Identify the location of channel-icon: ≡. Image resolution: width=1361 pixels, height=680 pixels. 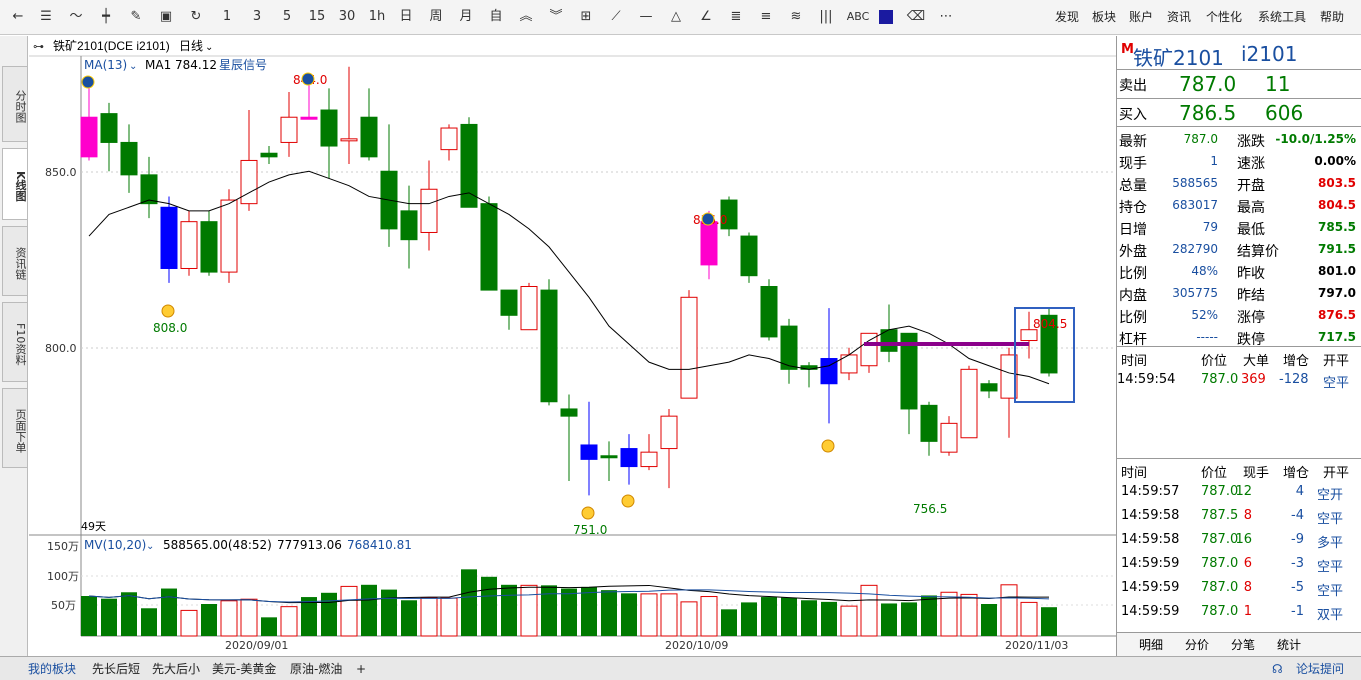
(766, 17).